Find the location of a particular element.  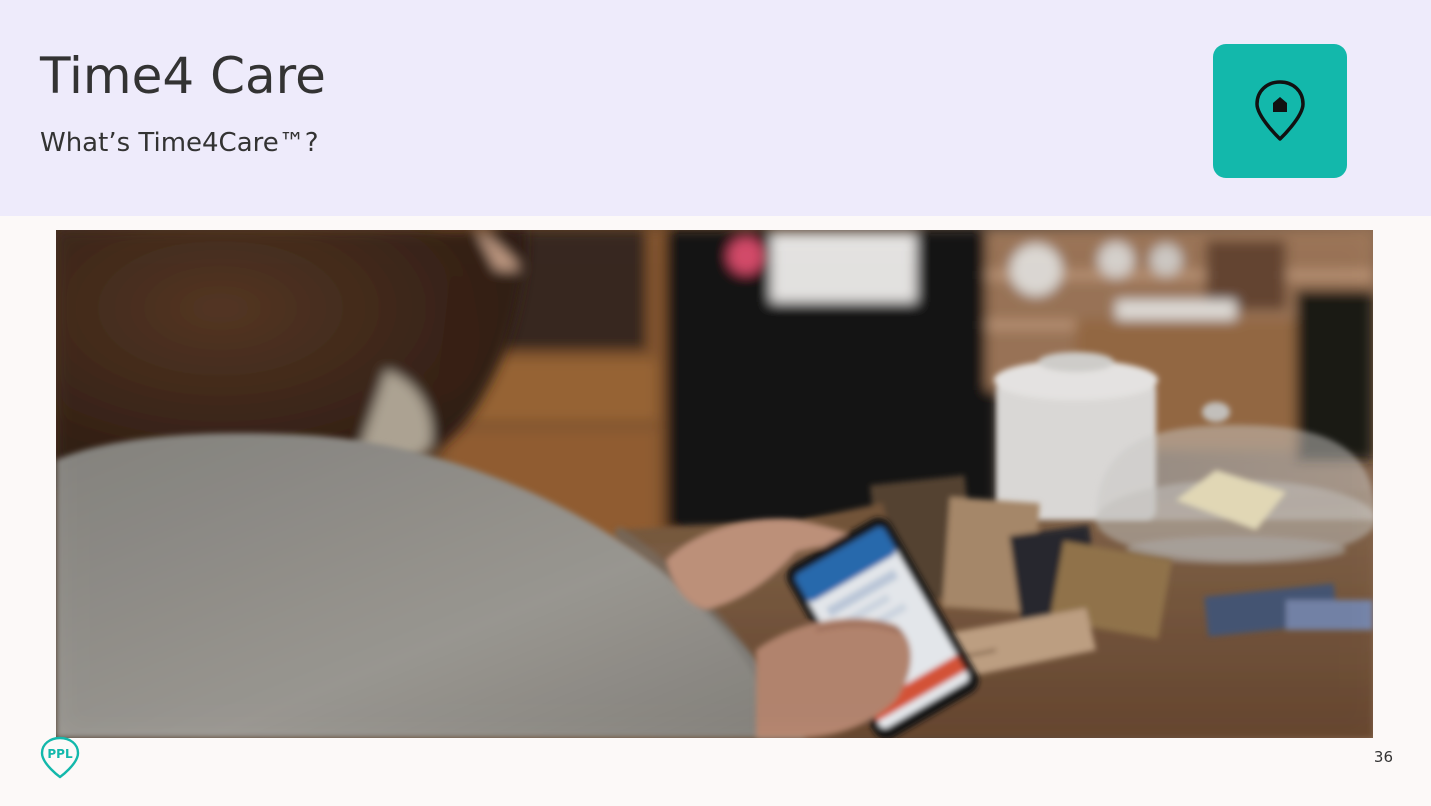

home-location-pin-icon is located at coordinates (1280, 110).